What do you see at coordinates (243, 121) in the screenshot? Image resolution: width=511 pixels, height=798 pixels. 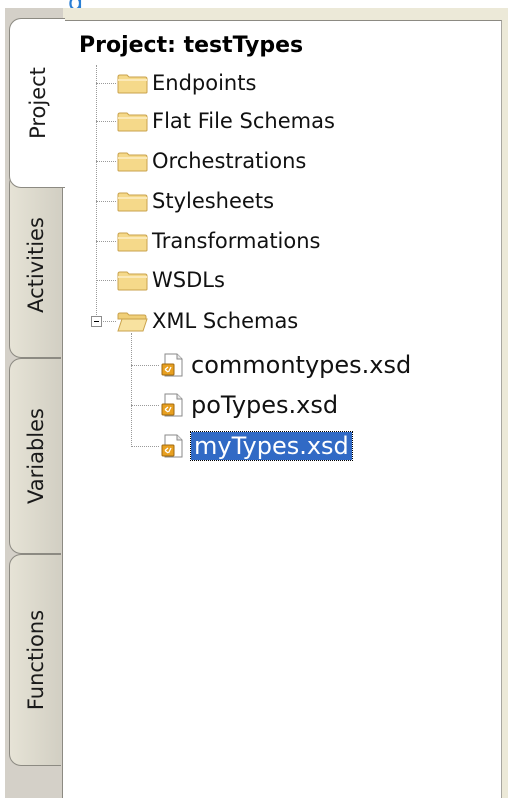 I see `tree-folder-label: Flat File Schemas` at bounding box center [243, 121].